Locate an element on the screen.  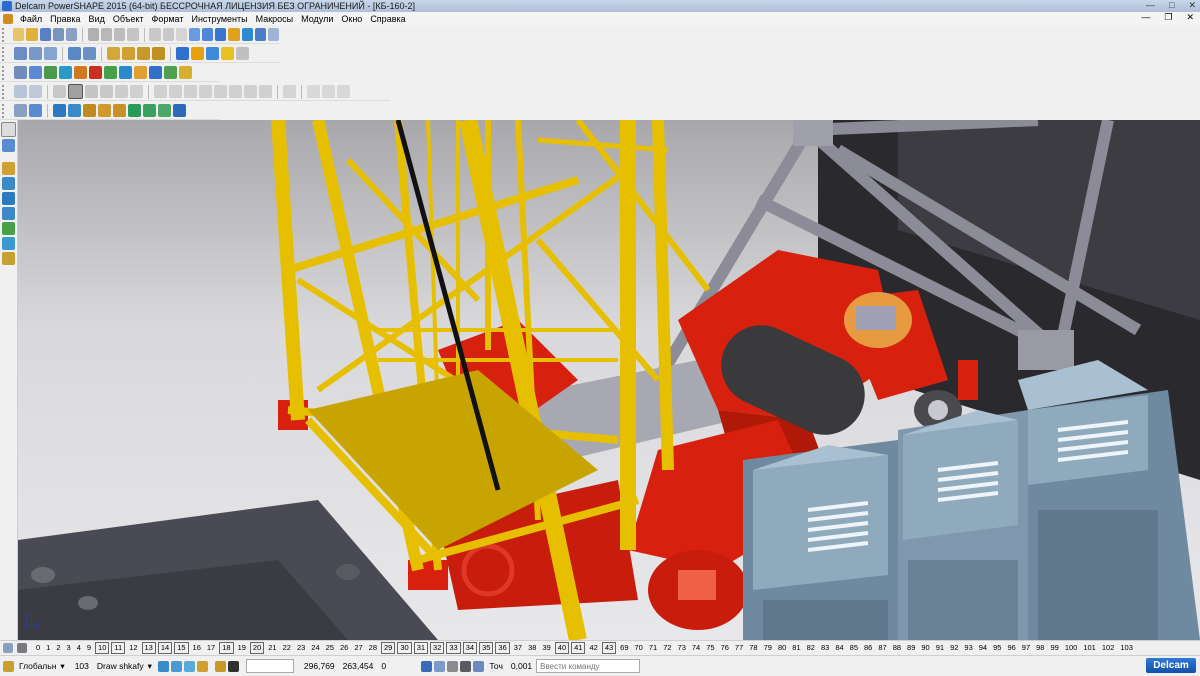
calc-icon is located at coordinates (427, 666).